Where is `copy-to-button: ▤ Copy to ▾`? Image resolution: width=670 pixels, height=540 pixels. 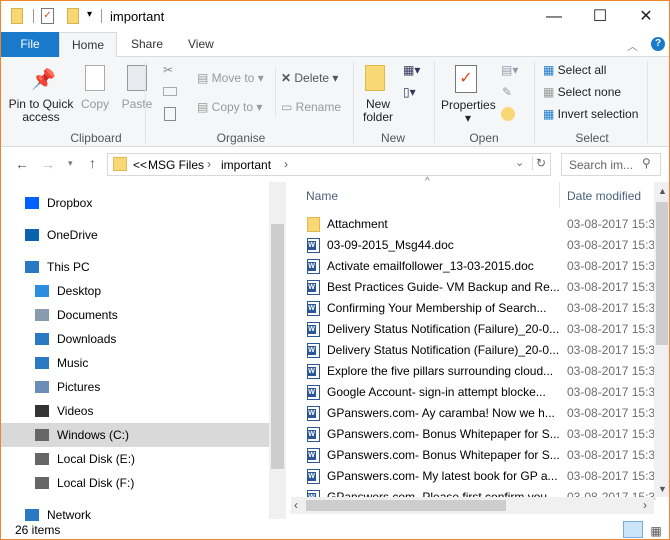
copy-to-button: ▤ Copy to ▾ is located at coordinates (229, 107).